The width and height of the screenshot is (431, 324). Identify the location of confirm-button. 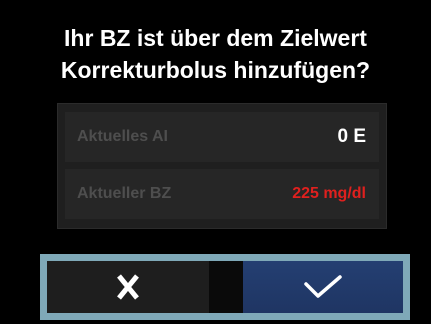
(323, 287).